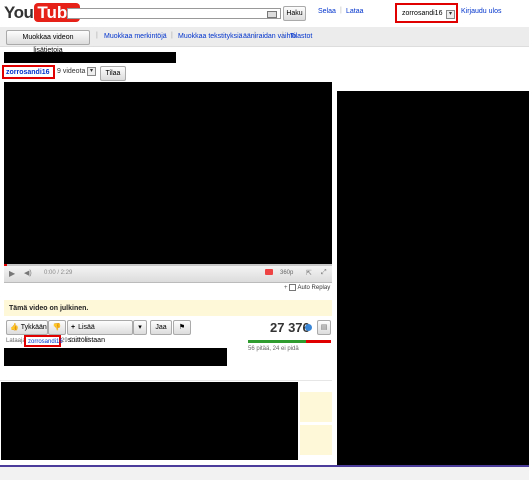  Describe the element at coordinates (48, 42) in the screenshot. I see `edit-video-info-button: Muokkaa videon lisätietoja` at that location.